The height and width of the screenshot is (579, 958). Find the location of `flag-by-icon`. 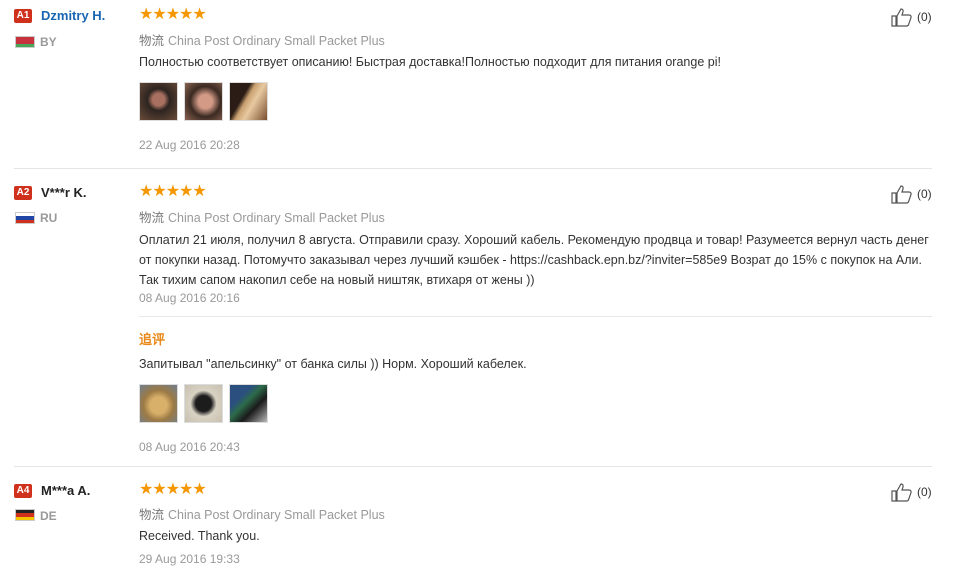

flag-by-icon is located at coordinates (25, 42).